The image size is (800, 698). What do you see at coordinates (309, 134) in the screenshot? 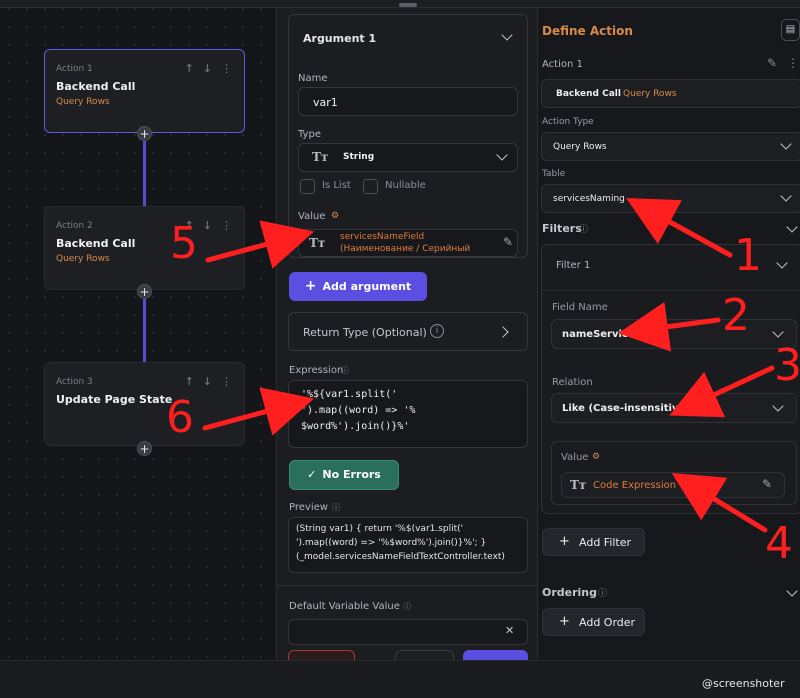
I see `type-label: Type` at bounding box center [309, 134].